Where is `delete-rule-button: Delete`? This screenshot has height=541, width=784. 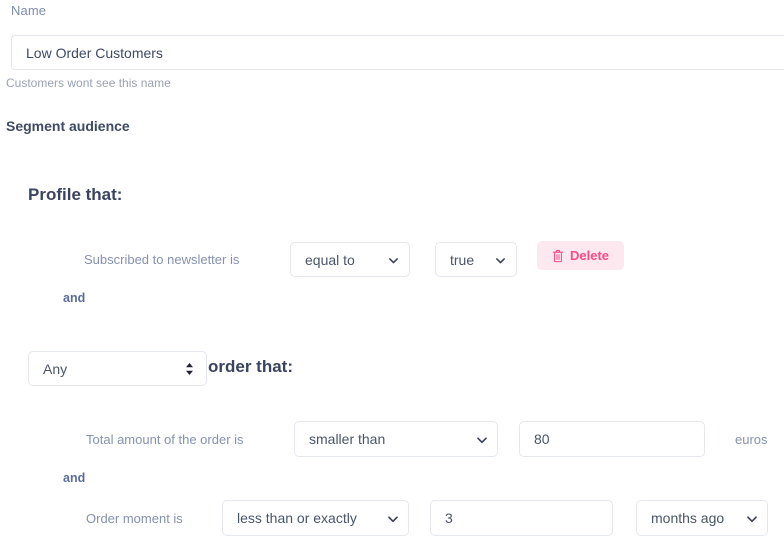
delete-rule-button: Delete is located at coordinates (580, 255).